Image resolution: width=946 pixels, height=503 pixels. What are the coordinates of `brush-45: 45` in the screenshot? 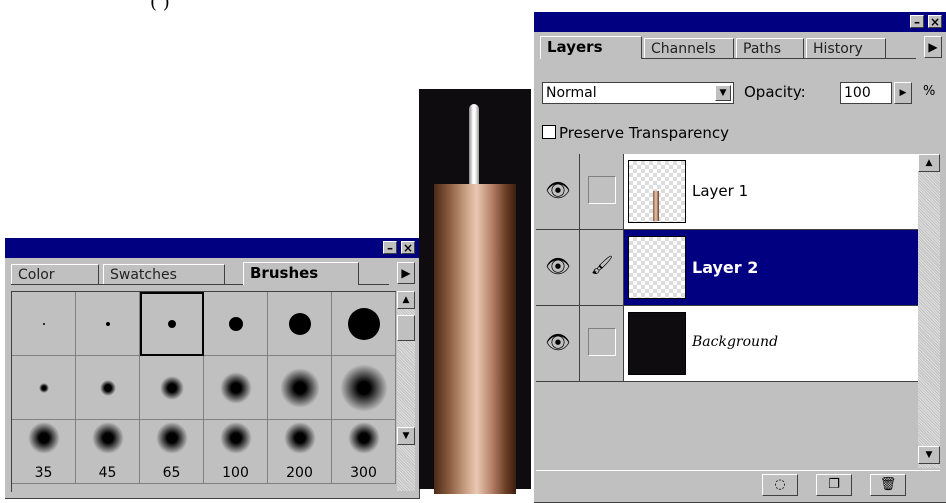 It's located at (108, 452).